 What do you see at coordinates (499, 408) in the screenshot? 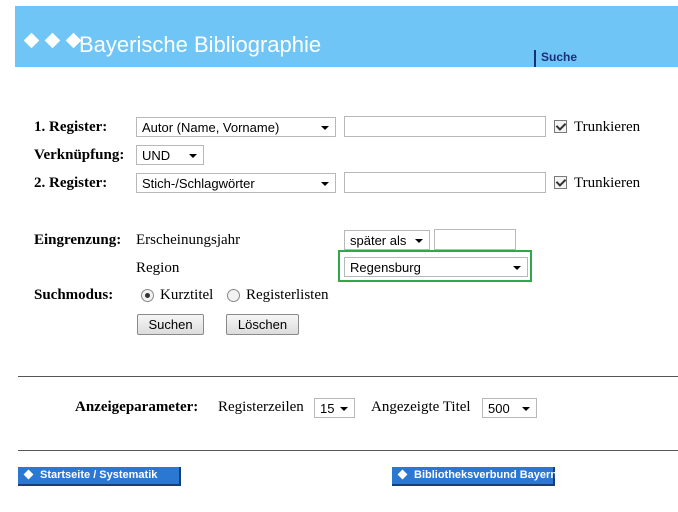
I see `titles-selected-value: 500` at bounding box center [499, 408].